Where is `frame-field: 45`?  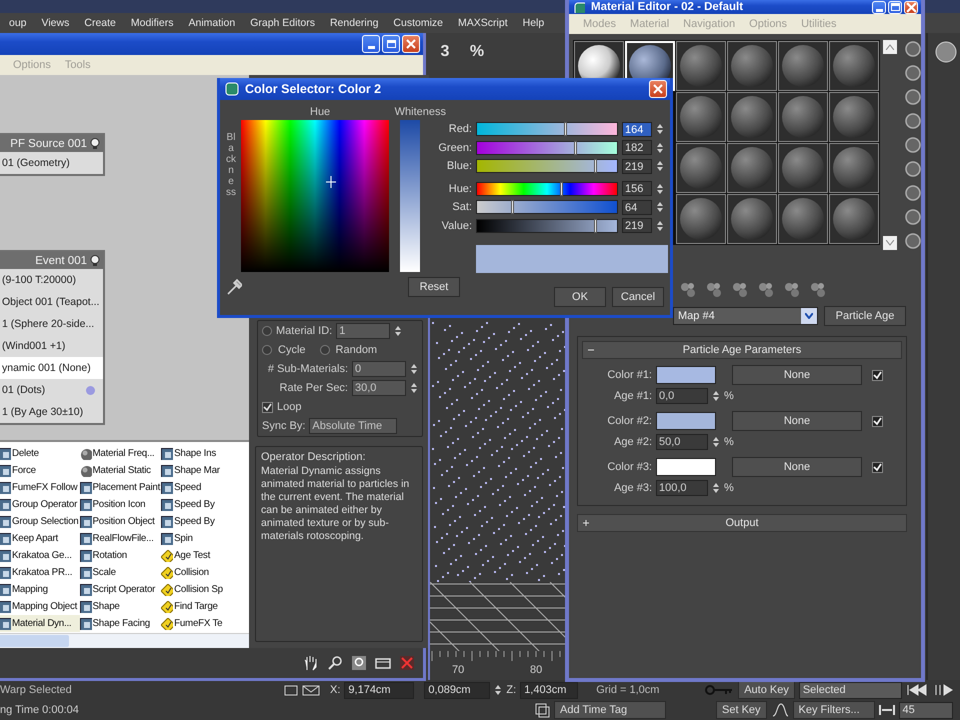
frame-field: 45 is located at coordinates (925, 710).